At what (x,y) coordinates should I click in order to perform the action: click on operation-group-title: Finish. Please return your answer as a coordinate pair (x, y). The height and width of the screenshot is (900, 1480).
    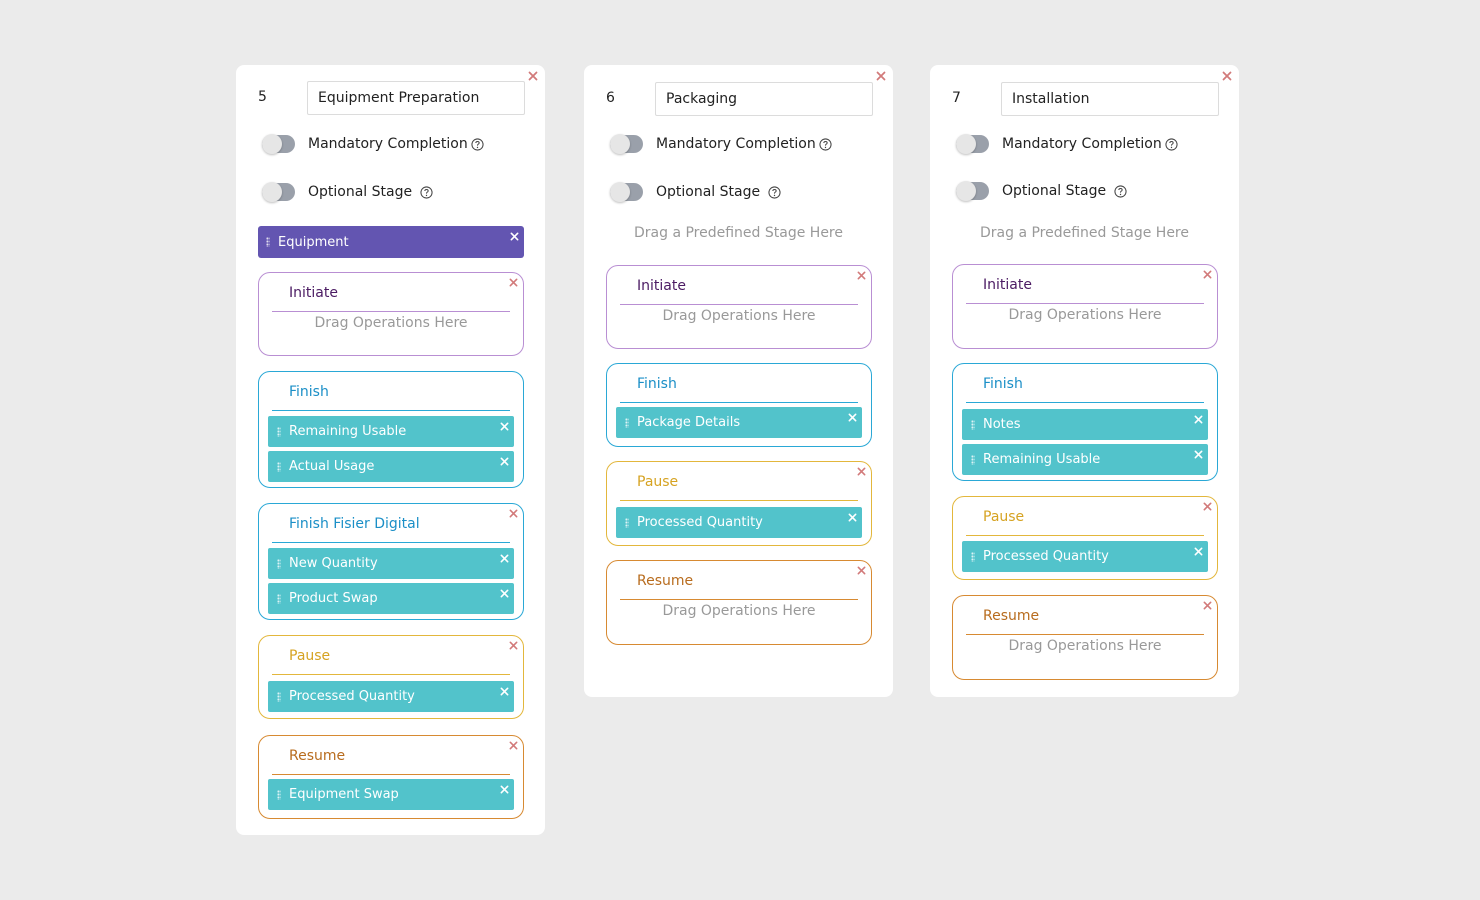
    Looking at the image, I should click on (1003, 384).